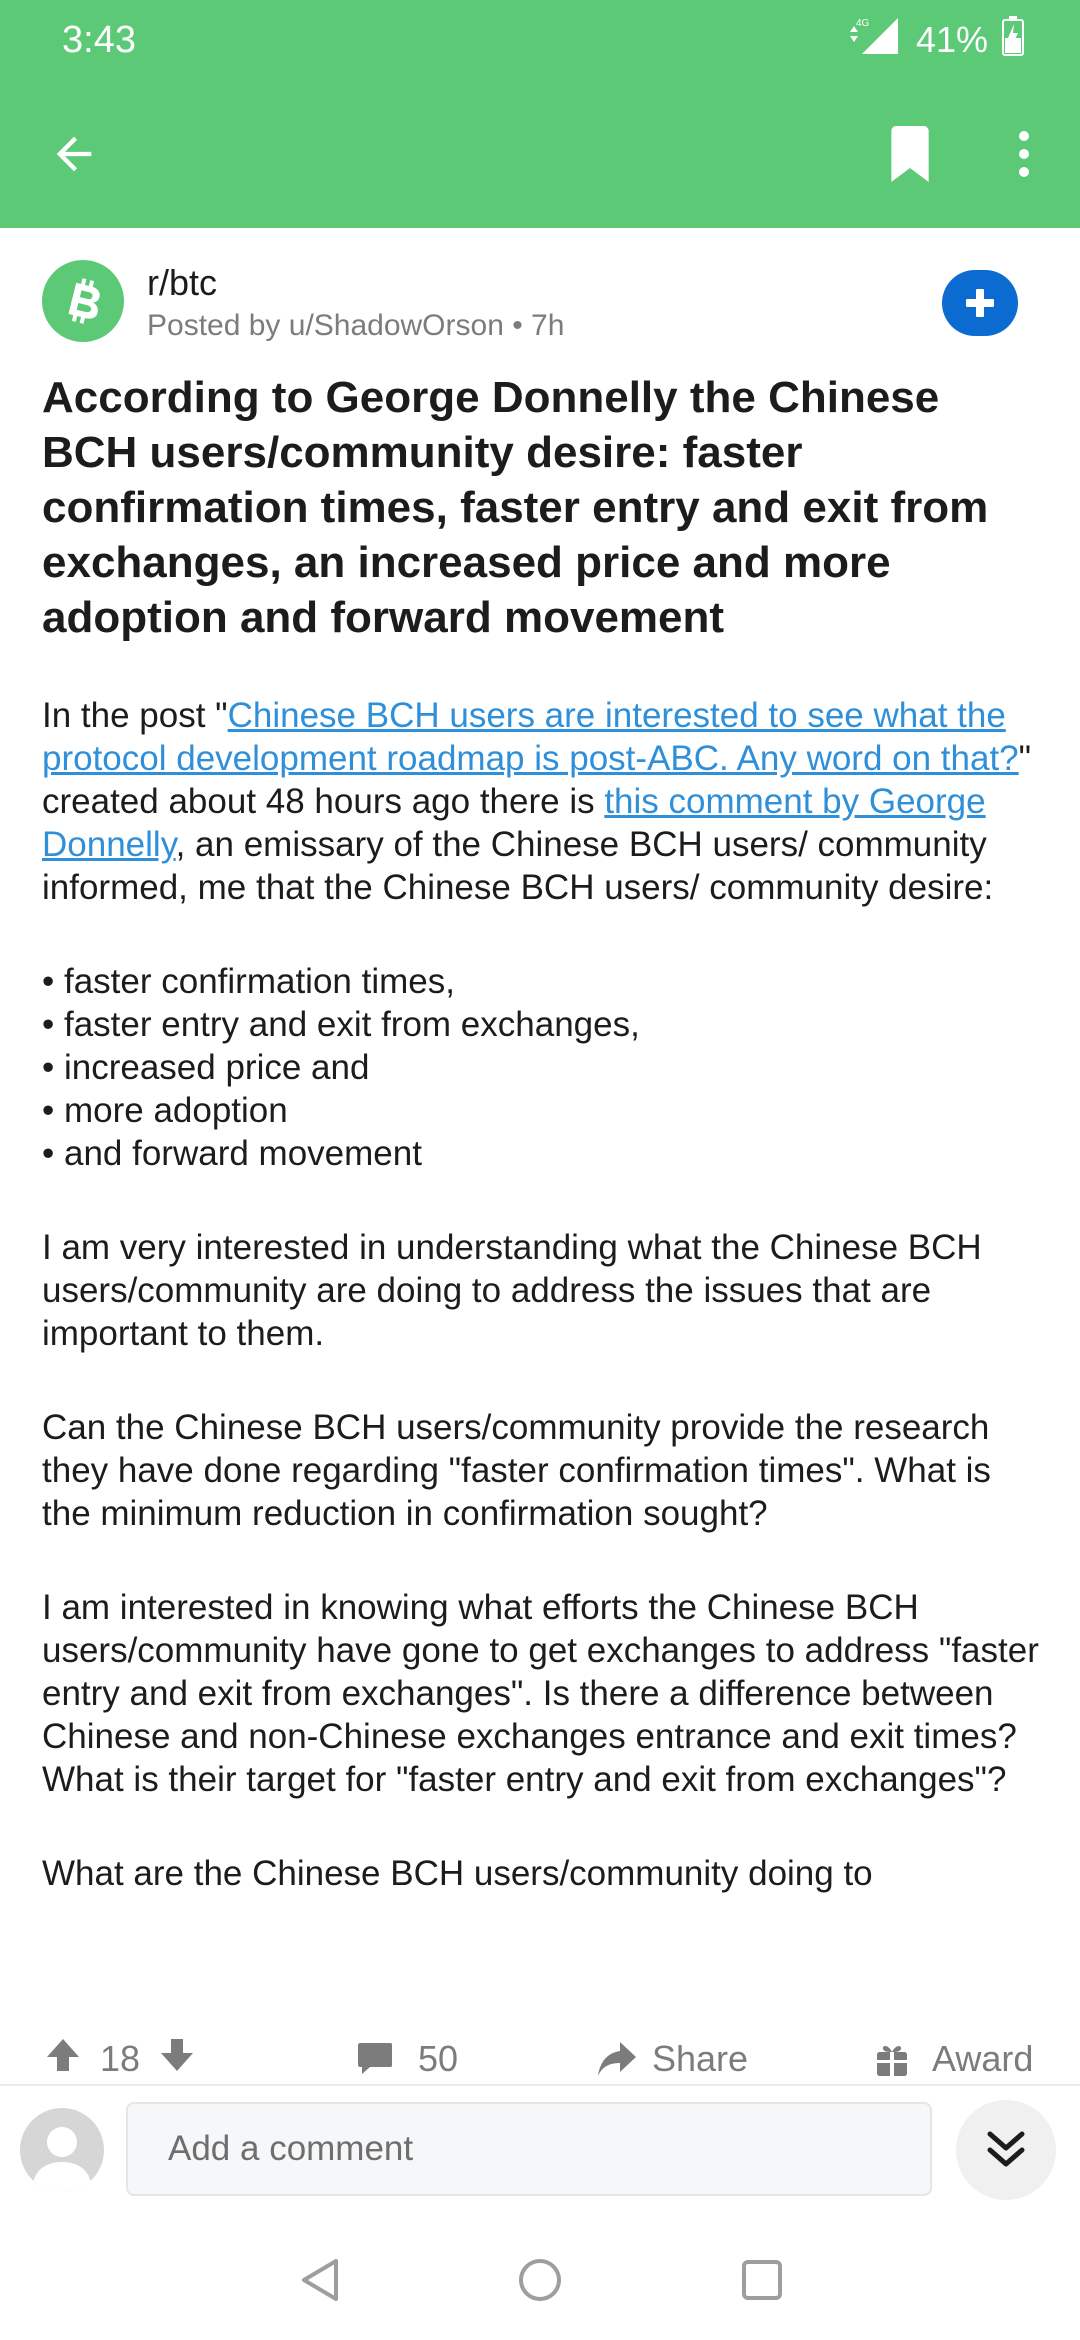 This screenshot has height=2340, width=1080. I want to click on circle-home-icon, so click(540, 2280).